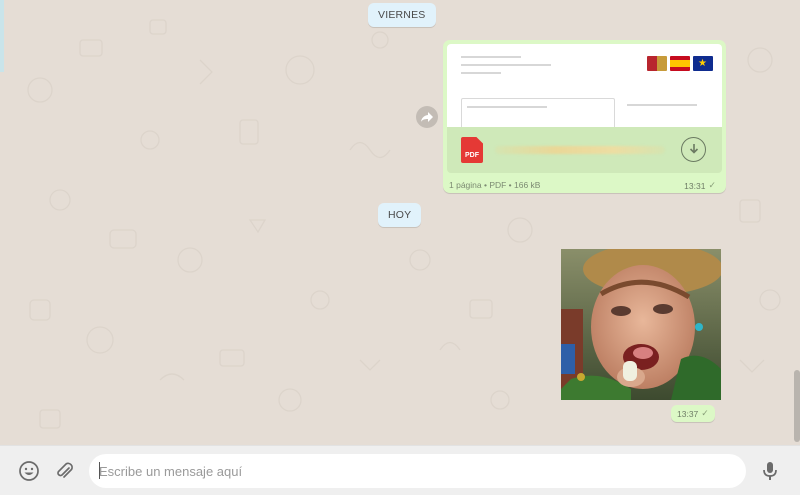 The width and height of the screenshot is (800, 495). What do you see at coordinates (472, 150) in the screenshot?
I see `pdf-icon: PDF` at bounding box center [472, 150].